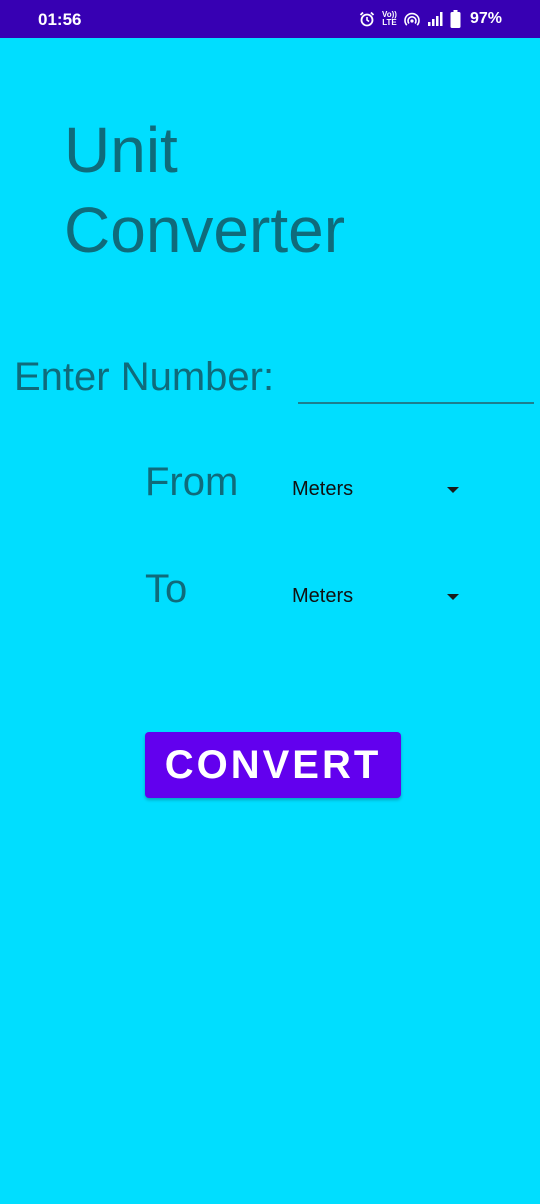  What do you see at coordinates (60, 19) in the screenshot?
I see `status-time: 01:56` at bounding box center [60, 19].